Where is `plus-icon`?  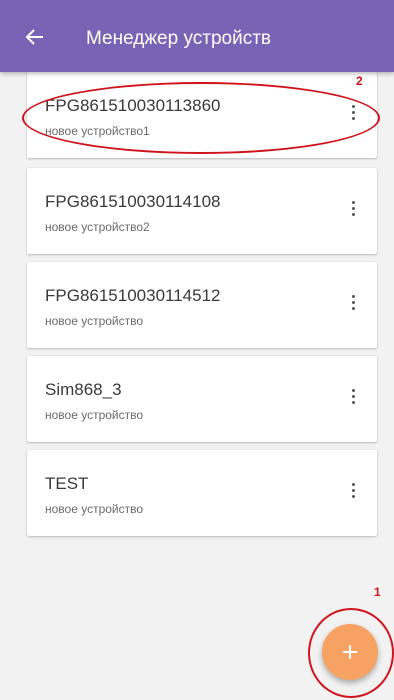 plus-icon is located at coordinates (350, 652).